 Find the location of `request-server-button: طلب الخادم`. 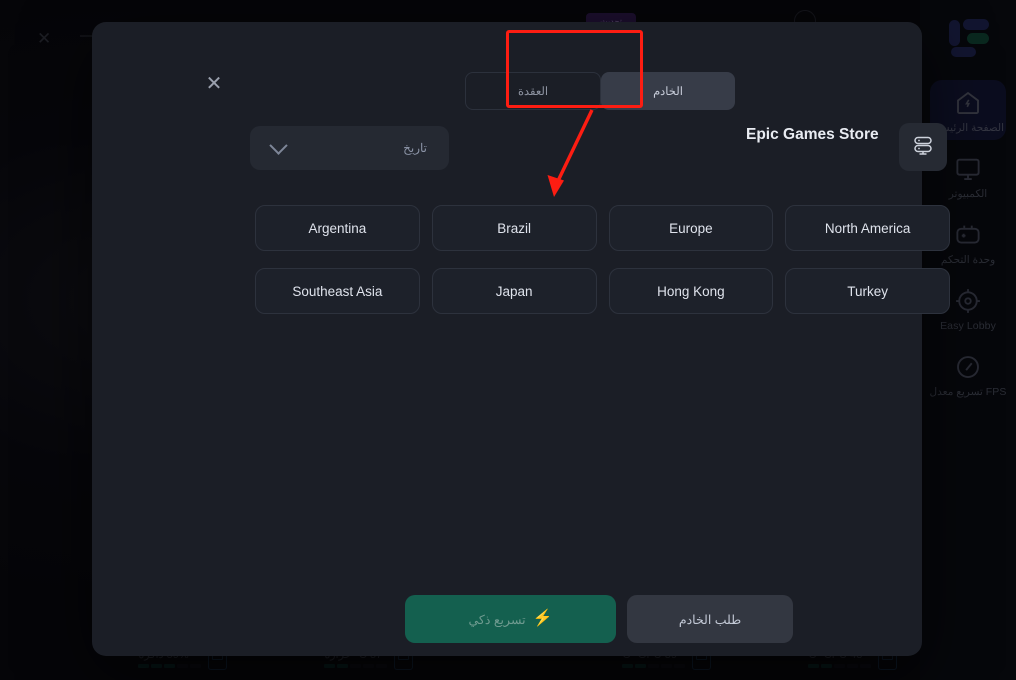

request-server-button: طلب الخادم is located at coordinates (710, 619).